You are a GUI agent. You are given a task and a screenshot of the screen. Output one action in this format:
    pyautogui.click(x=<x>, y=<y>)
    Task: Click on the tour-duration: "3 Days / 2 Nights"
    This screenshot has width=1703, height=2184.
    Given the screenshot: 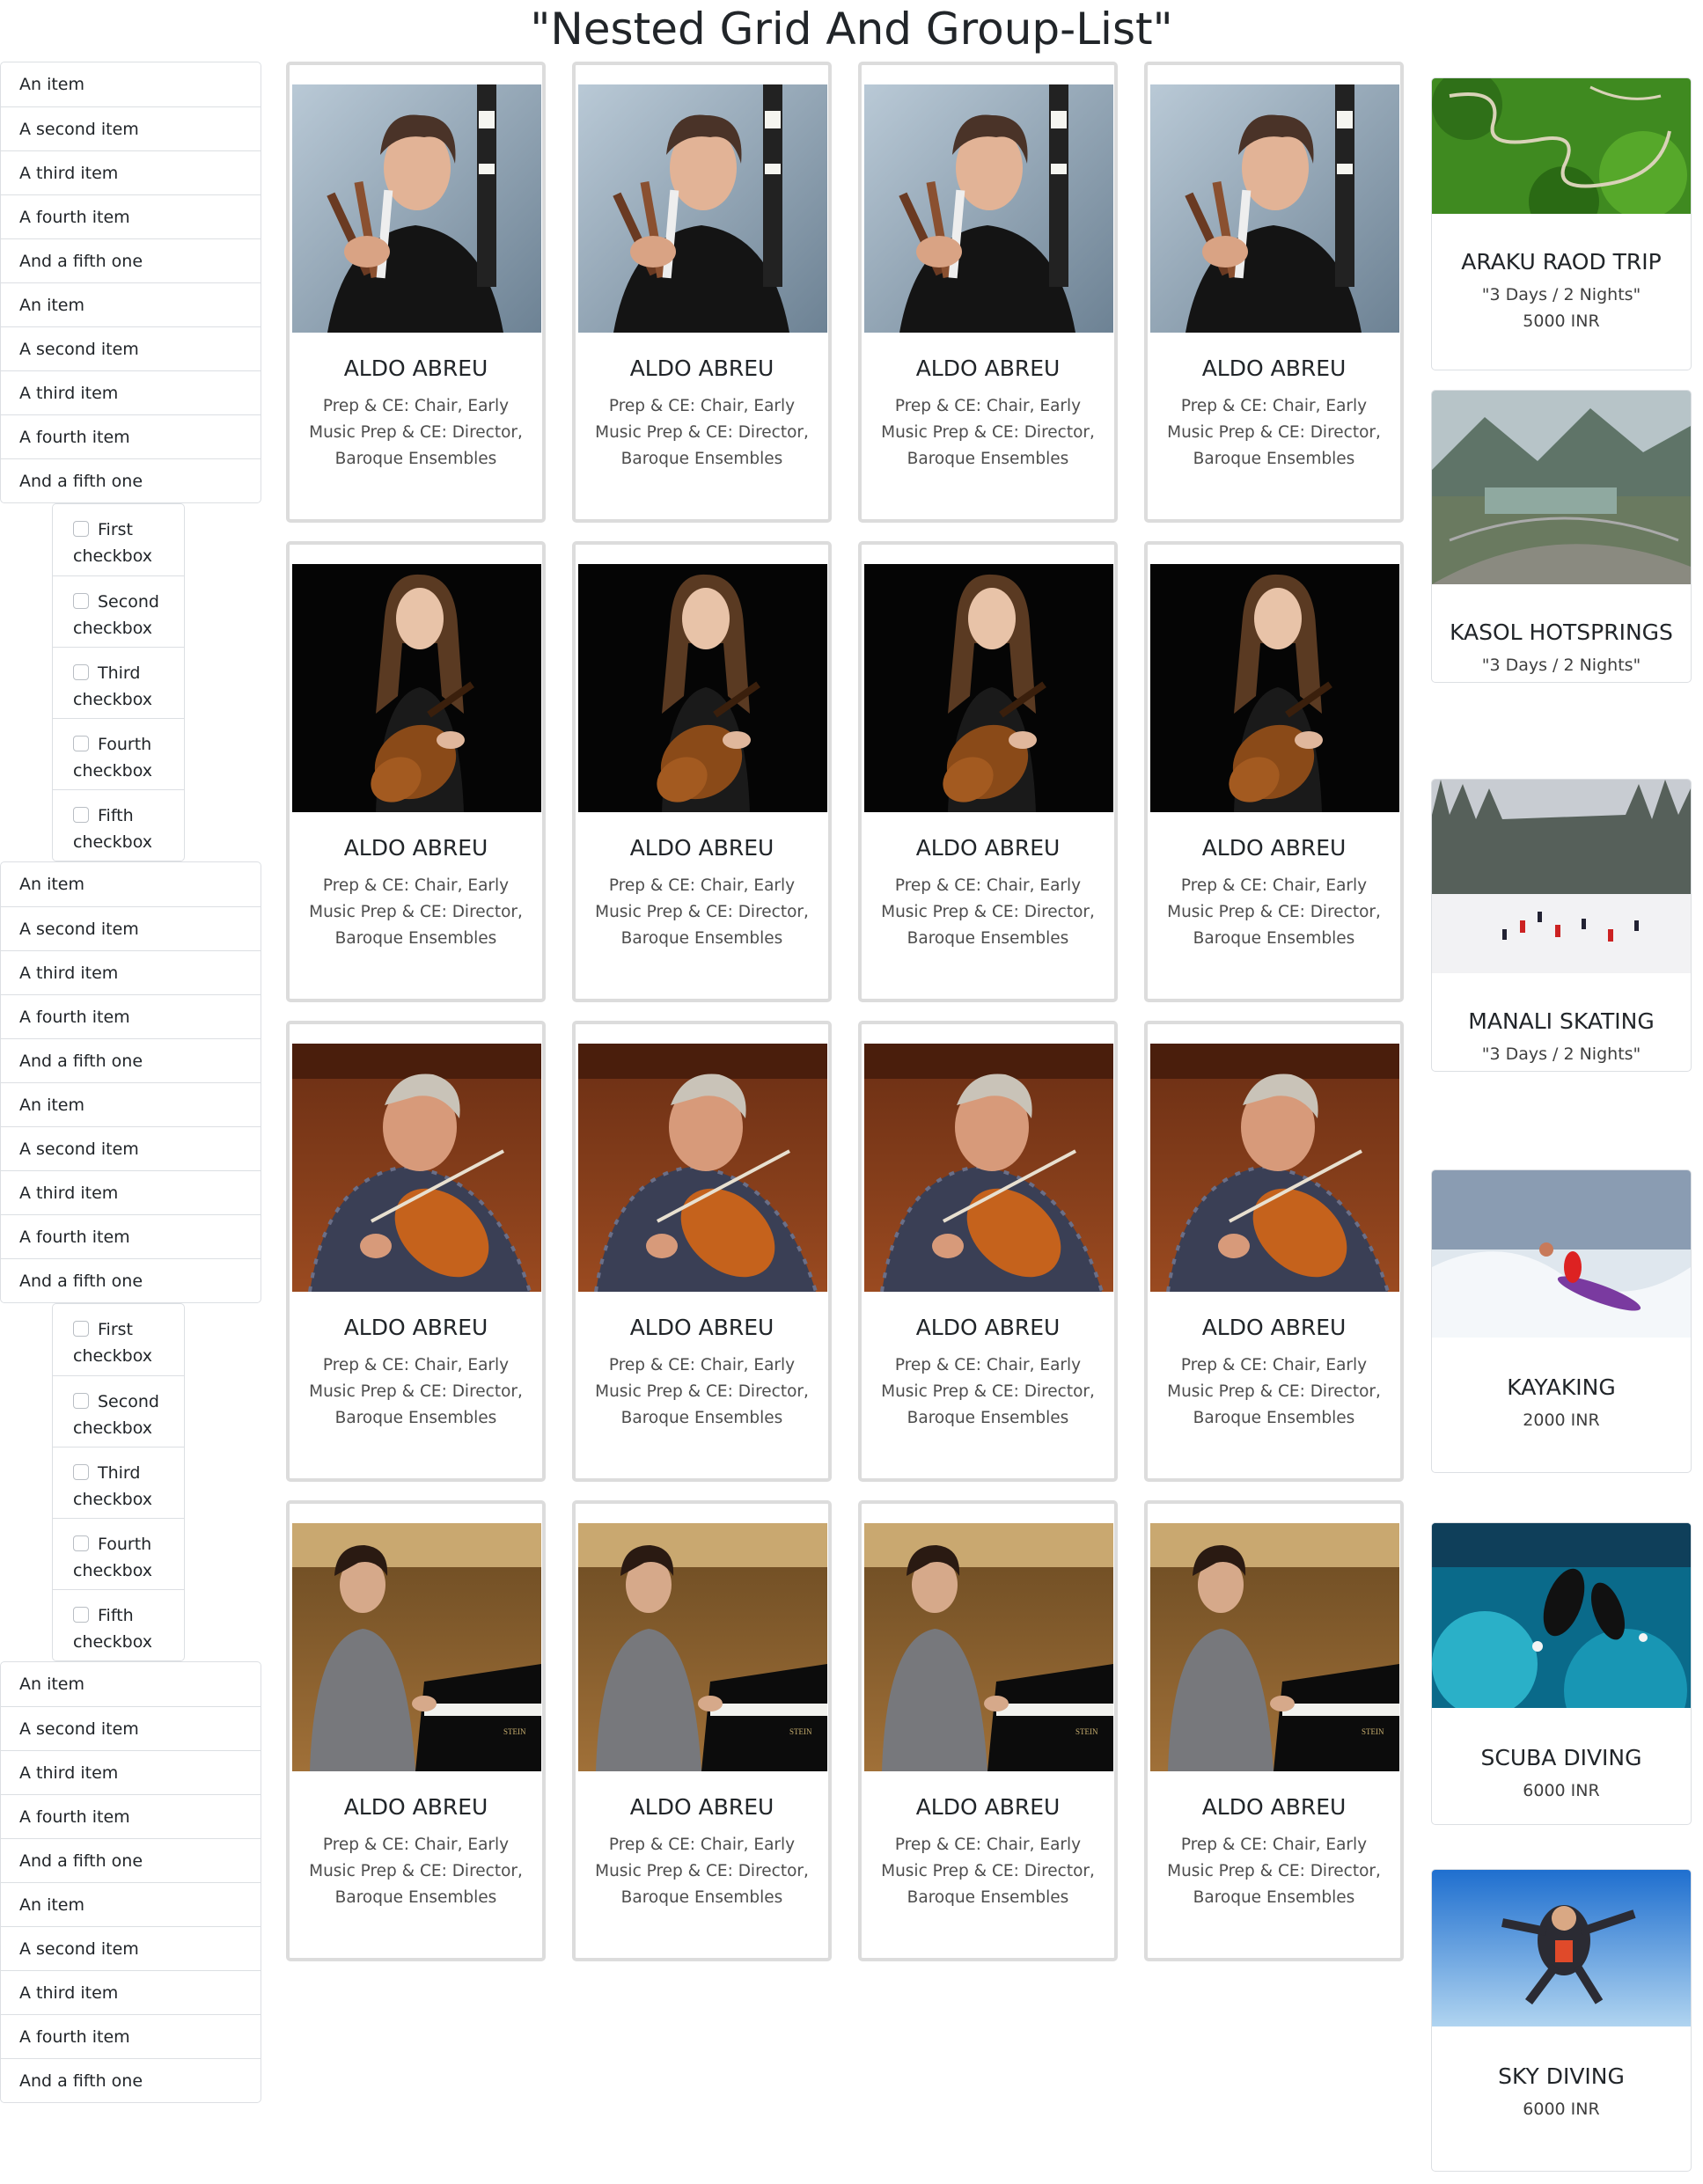 What is the action you would take?
    pyautogui.click(x=1561, y=665)
    